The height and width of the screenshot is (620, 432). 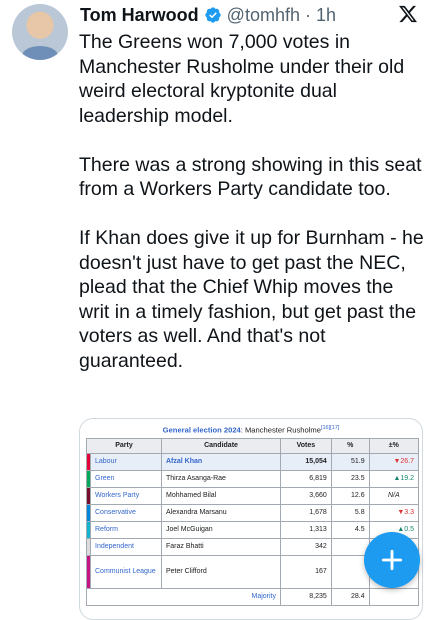 What do you see at coordinates (202, 430) in the screenshot?
I see `caption-link: General election 2024` at bounding box center [202, 430].